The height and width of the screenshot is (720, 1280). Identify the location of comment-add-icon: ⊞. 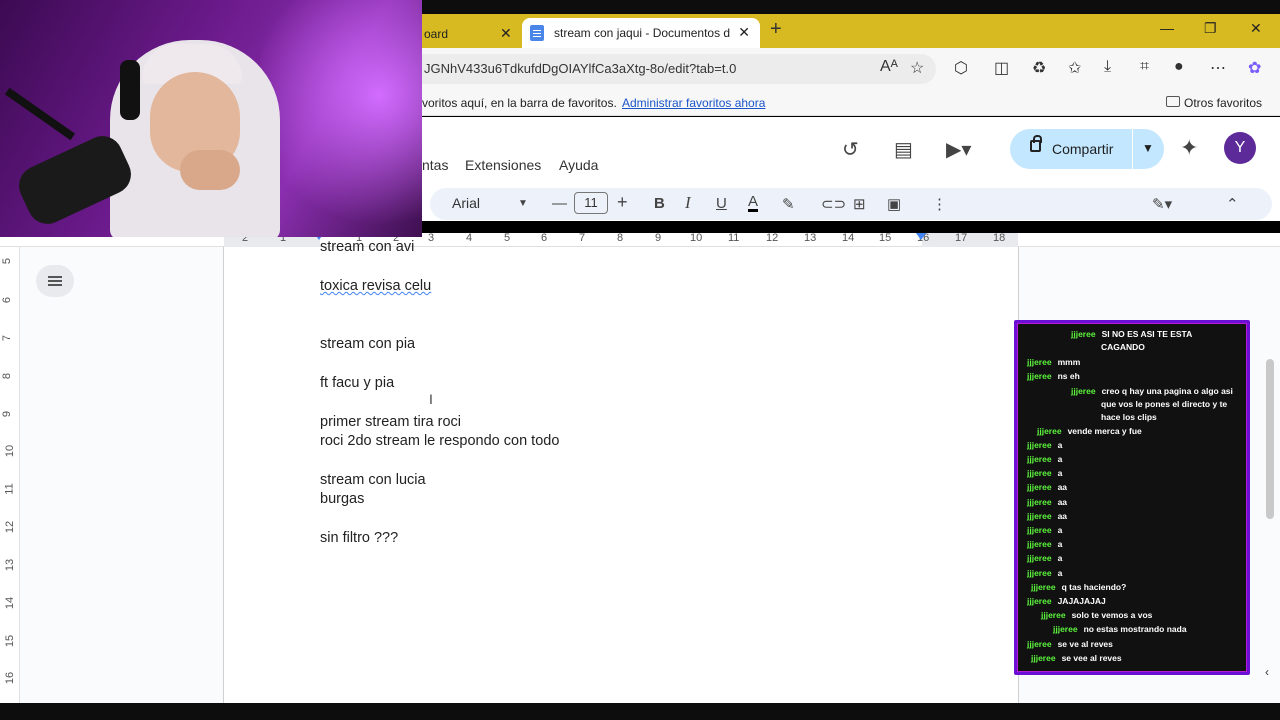
(859, 204).